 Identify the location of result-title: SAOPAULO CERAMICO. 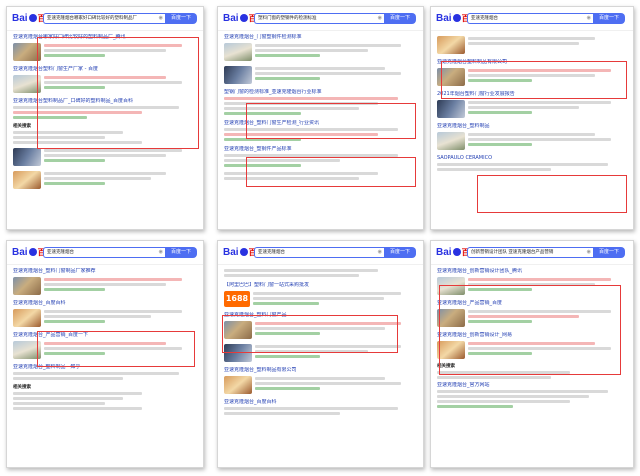
(532, 158).